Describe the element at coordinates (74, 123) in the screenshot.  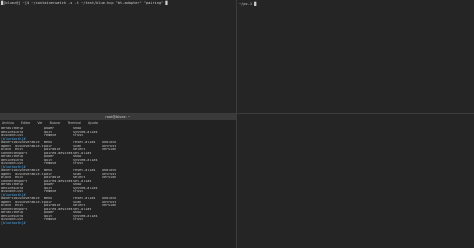
I see `menu-terminal: Terminal` at that location.